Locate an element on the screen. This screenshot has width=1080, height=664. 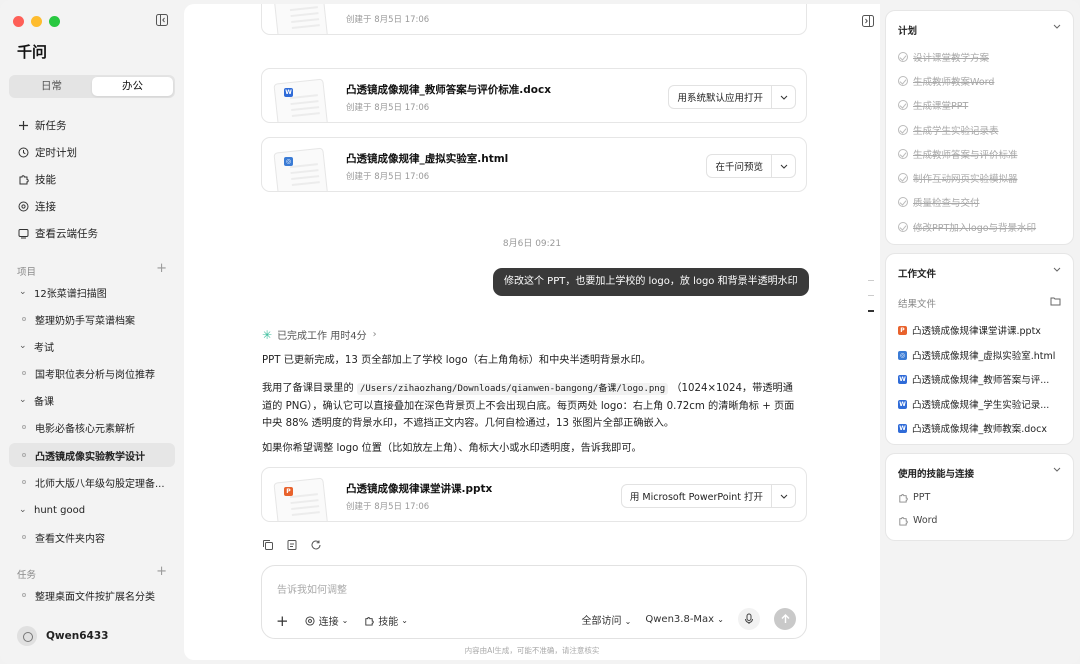
project-label: 备课 is located at coordinates (44, 402).